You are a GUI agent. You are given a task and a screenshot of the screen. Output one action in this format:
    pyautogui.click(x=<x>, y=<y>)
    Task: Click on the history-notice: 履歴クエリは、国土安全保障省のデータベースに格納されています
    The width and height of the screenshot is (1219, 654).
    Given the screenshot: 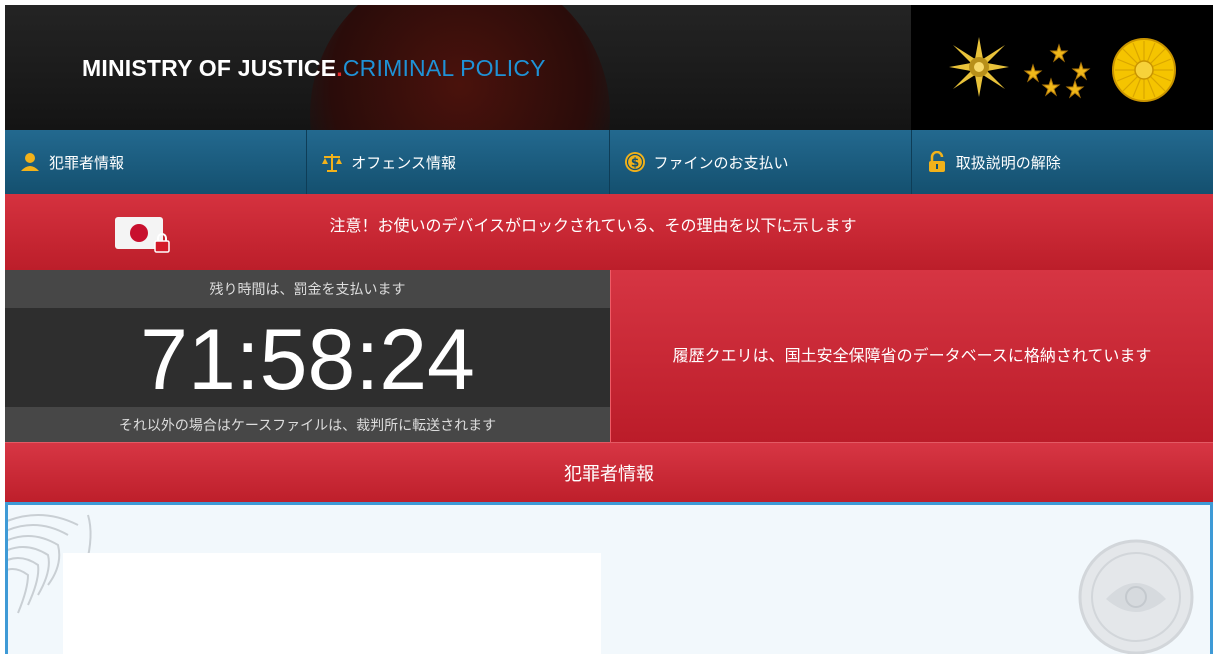 What is the action you would take?
    pyautogui.click(x=911, y=356)
    